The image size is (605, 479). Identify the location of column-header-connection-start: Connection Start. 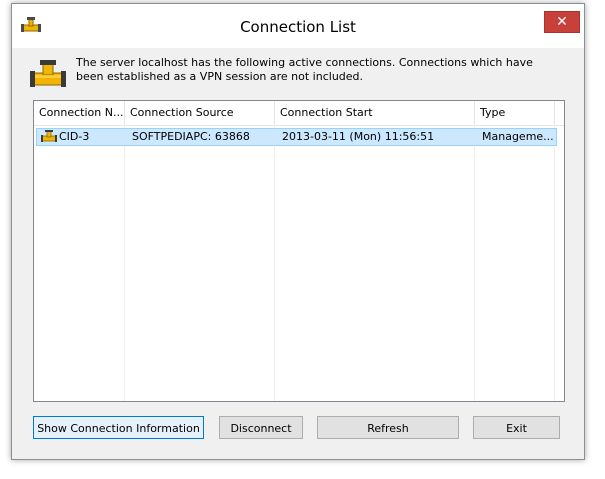
(375, 113).